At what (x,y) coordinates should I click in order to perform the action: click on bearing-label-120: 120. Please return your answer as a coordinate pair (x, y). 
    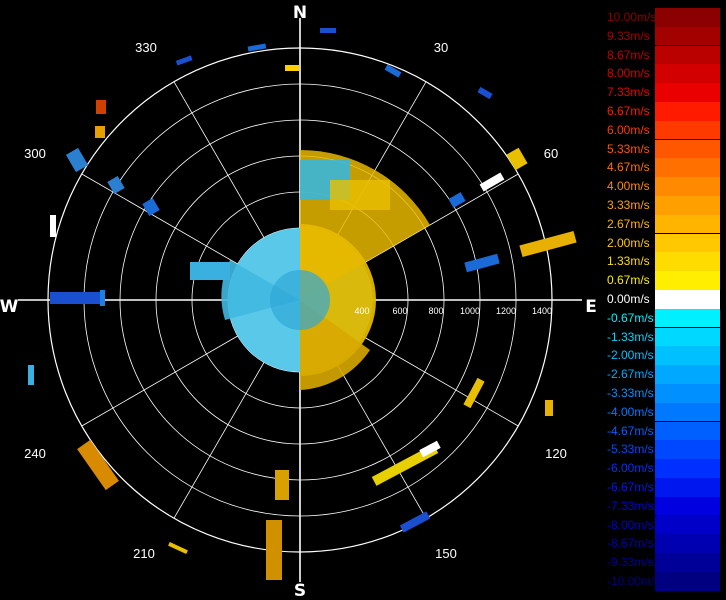
    Looking at the image, I should click on (556, 453).